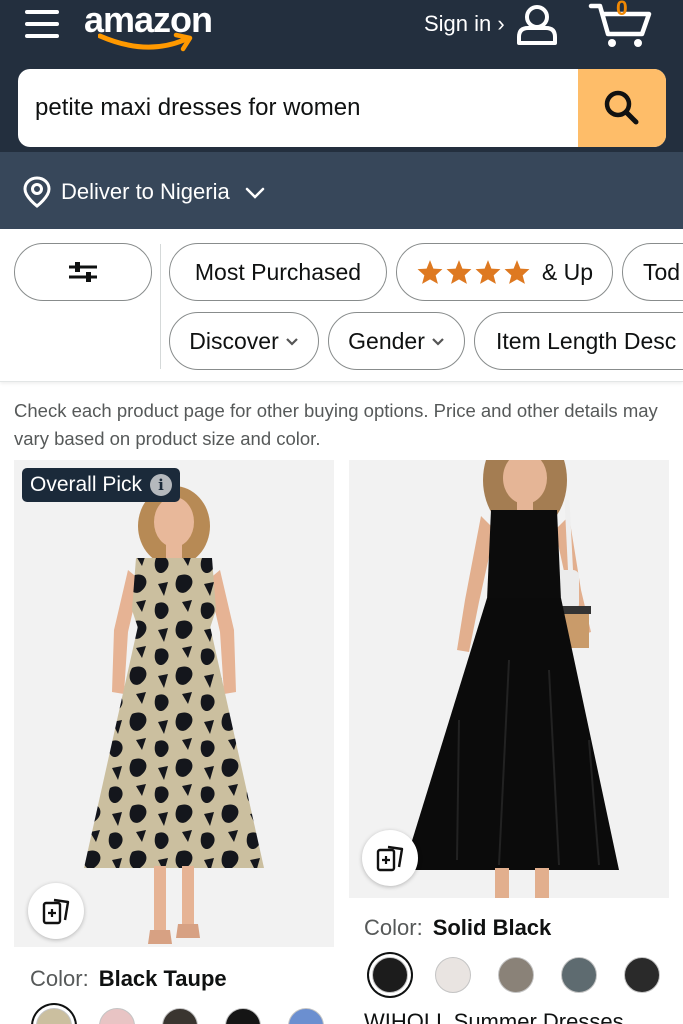 Image resolution: width=683 pixels, height=1024 pixels. Describe the element at coordinates (494, 1016) in the screenshot. I see `product-title: WIHOLL Summer Dresses` at that location.